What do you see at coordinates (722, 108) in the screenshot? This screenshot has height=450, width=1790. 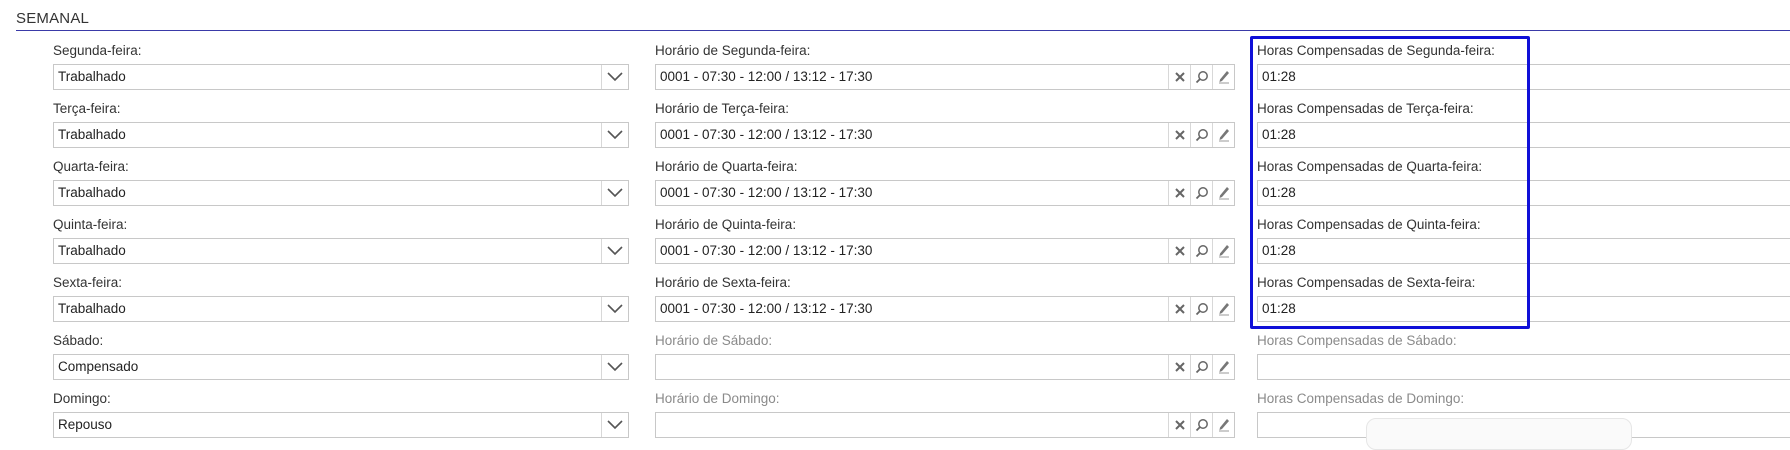 I see `schedule-label: Horário de Terça-feira:` at bounding box center [722, 108].